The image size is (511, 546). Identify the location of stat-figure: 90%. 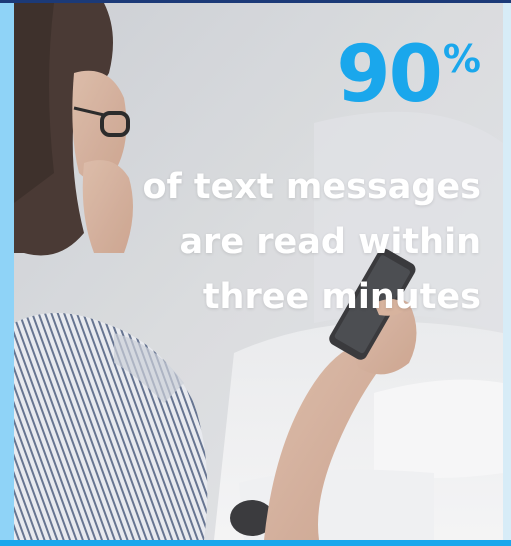
(408, 75).